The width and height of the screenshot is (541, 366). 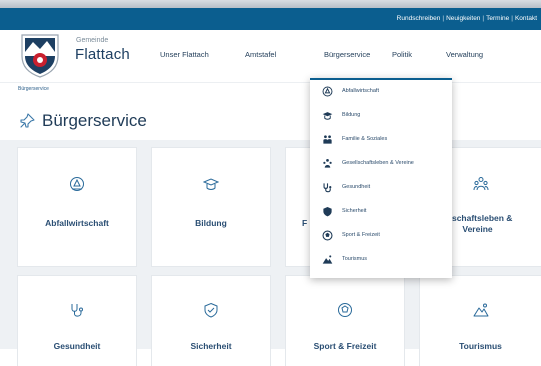 I want to click on dropdown-item-bildung: Bildung, so click(x=381, y=115).